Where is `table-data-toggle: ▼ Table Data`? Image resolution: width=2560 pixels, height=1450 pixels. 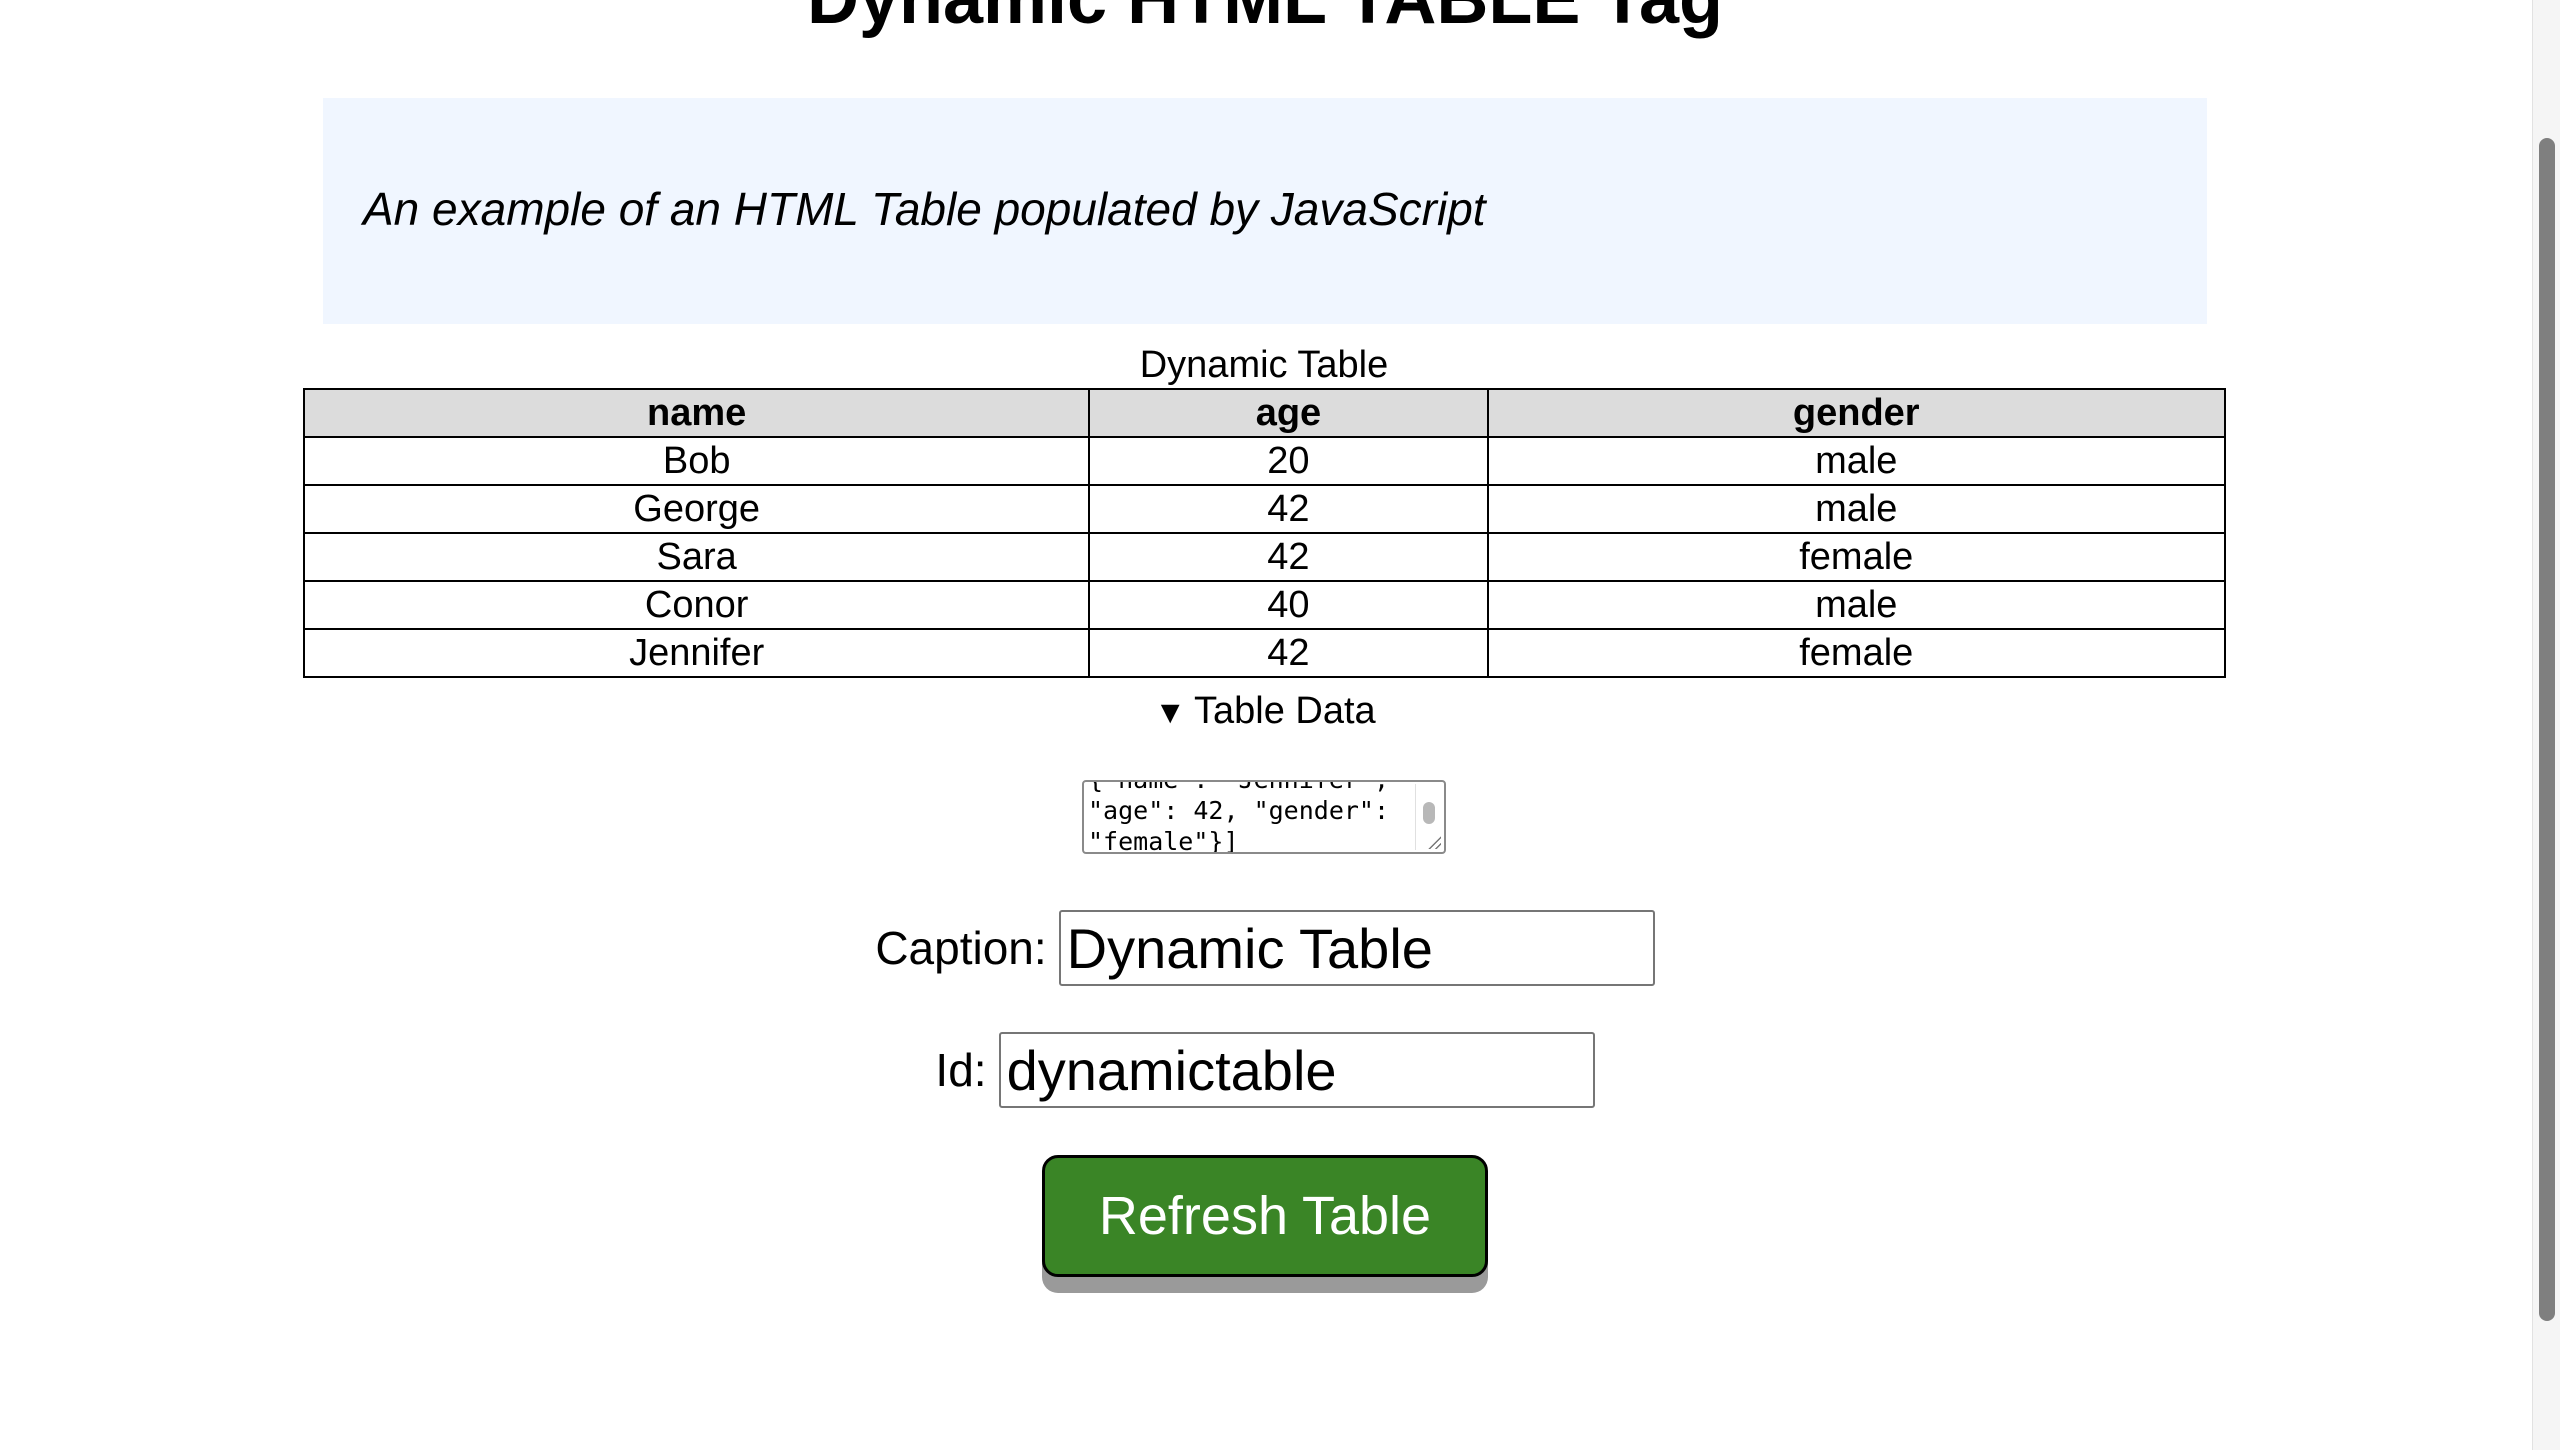 table-data-toggle: ▼ Table Data is located at coordinates (1265, 711).